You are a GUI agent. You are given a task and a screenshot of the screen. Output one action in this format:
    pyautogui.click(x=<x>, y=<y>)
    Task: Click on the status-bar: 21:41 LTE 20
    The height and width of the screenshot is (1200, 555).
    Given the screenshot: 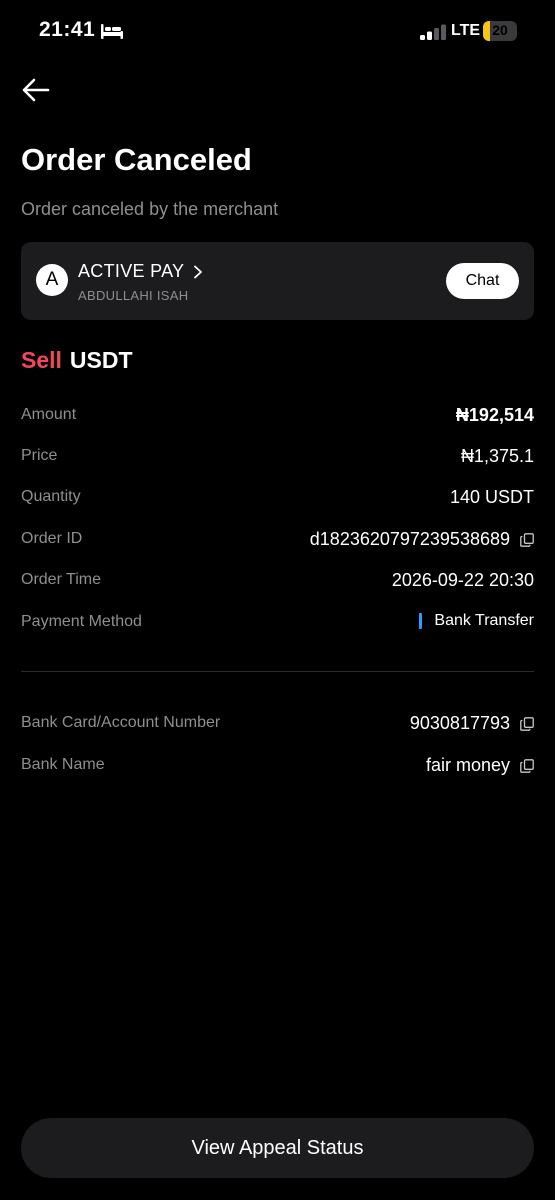 What is the action you would take?
    pyautogui.click(x=277, y=32)
    